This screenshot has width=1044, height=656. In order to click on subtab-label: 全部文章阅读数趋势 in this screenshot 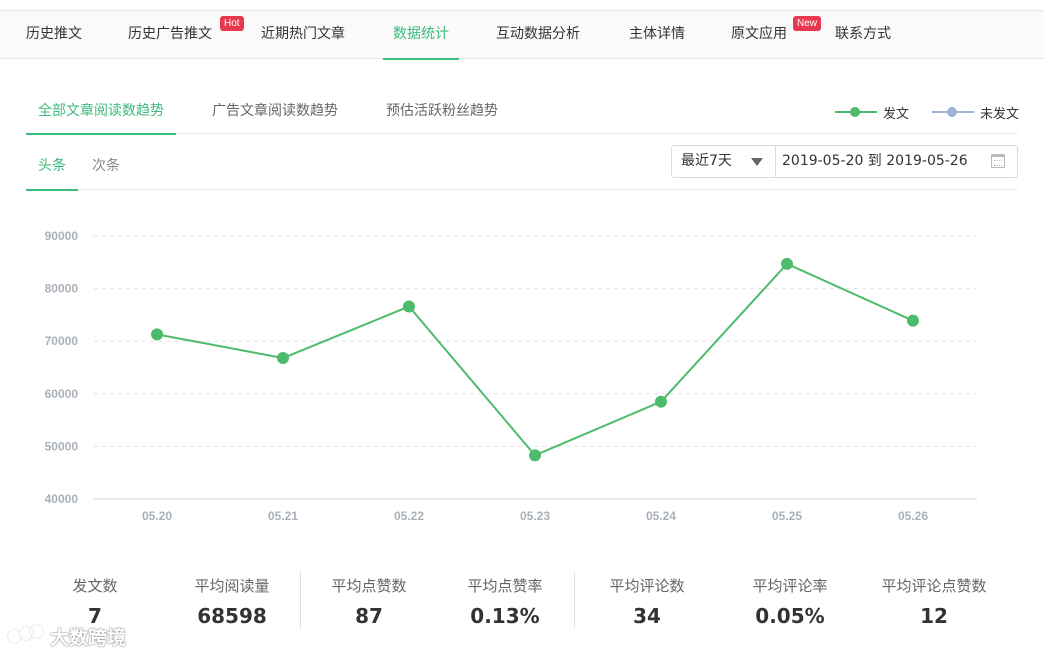, I will do `click(101, 111)`.